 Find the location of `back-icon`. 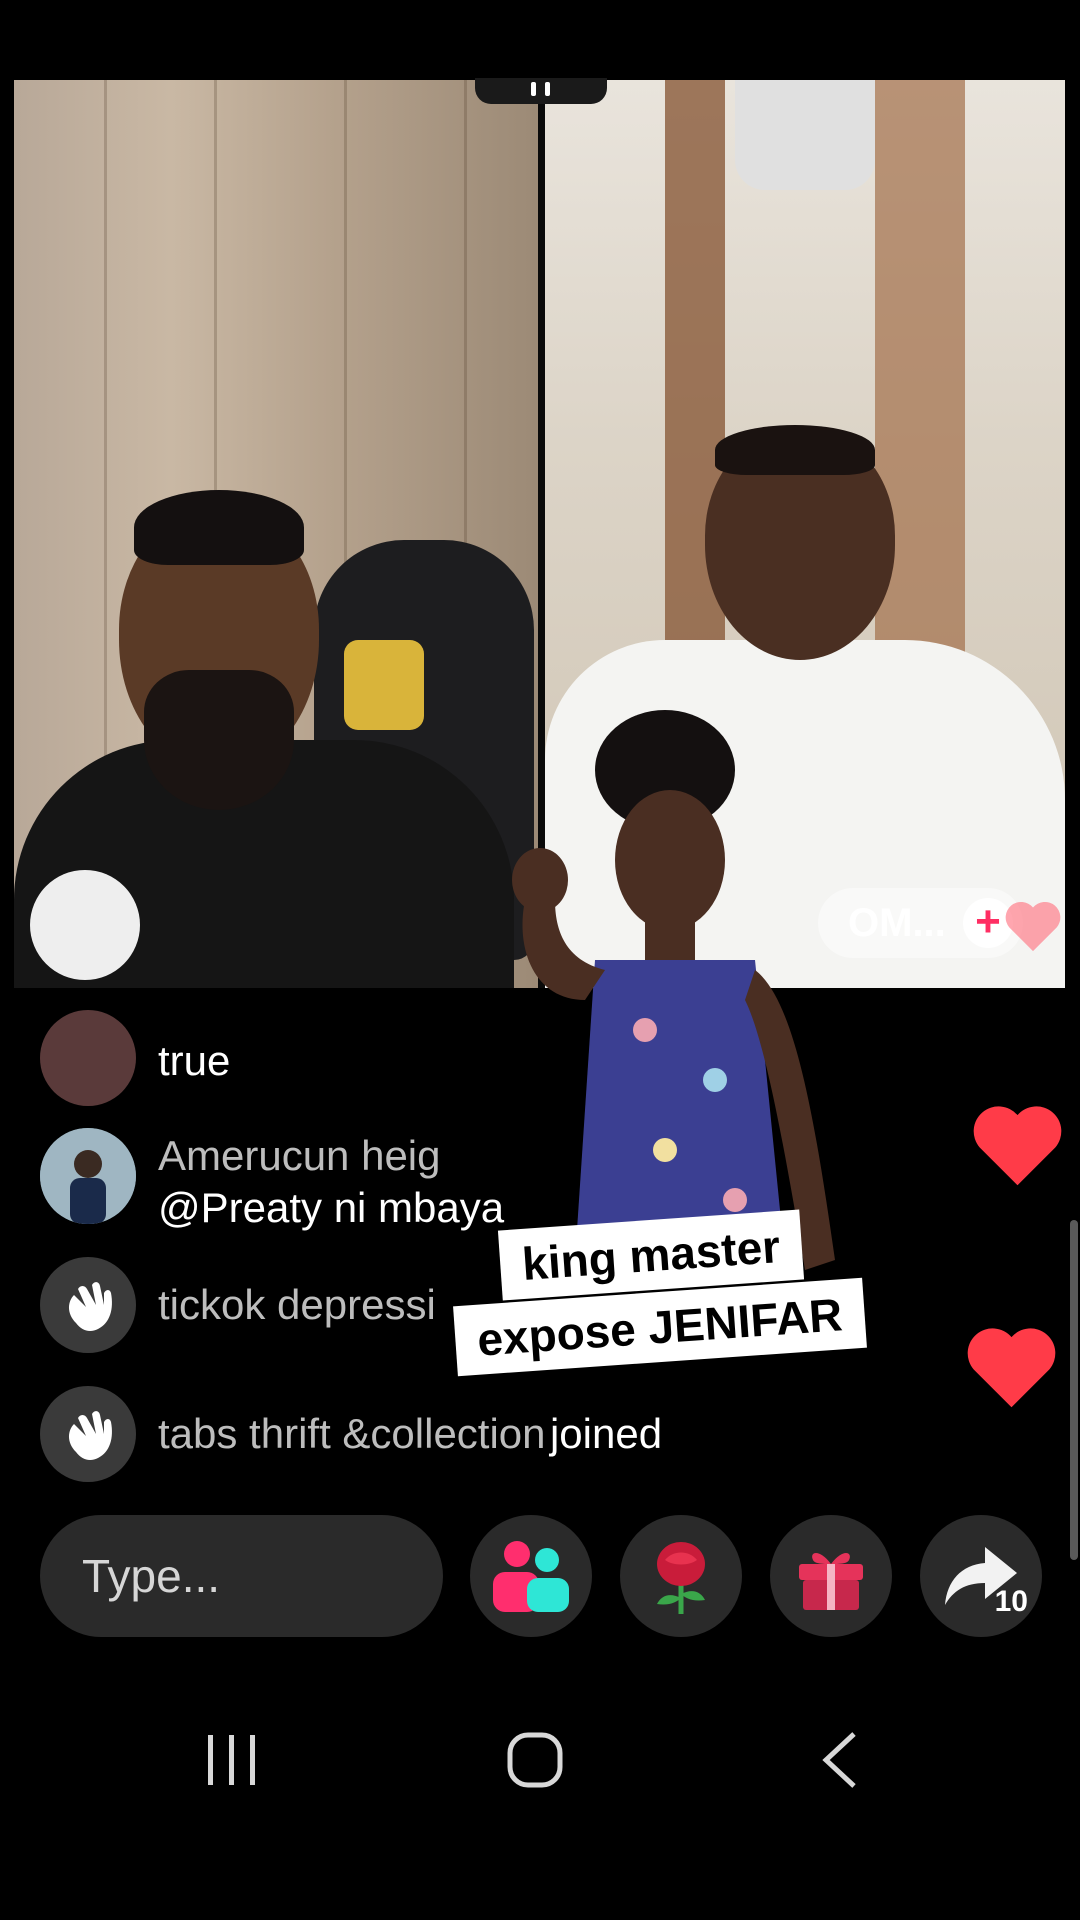

back-icon is located at coordinates (839, 1760).